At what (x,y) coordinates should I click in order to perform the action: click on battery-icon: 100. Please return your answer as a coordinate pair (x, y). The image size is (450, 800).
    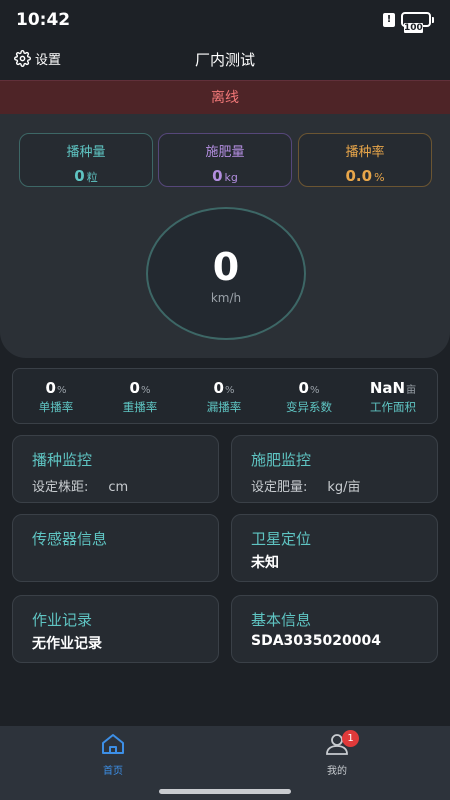
    Looking at the image, I should click on (417, 22).